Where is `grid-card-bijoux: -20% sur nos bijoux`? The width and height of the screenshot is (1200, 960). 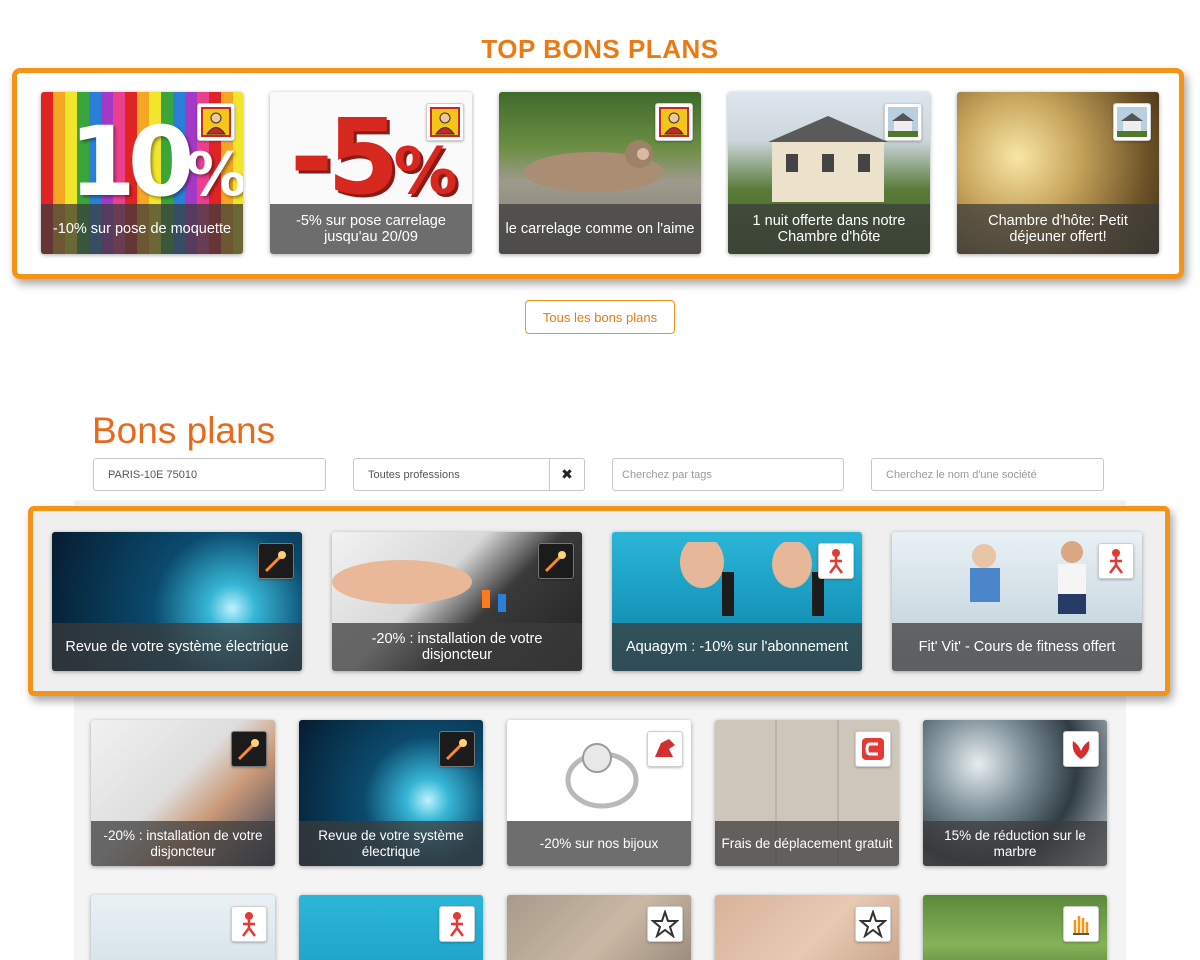
grid-card-bijoux: -20% sur nos bijoux is located at coordinates (599, 793).